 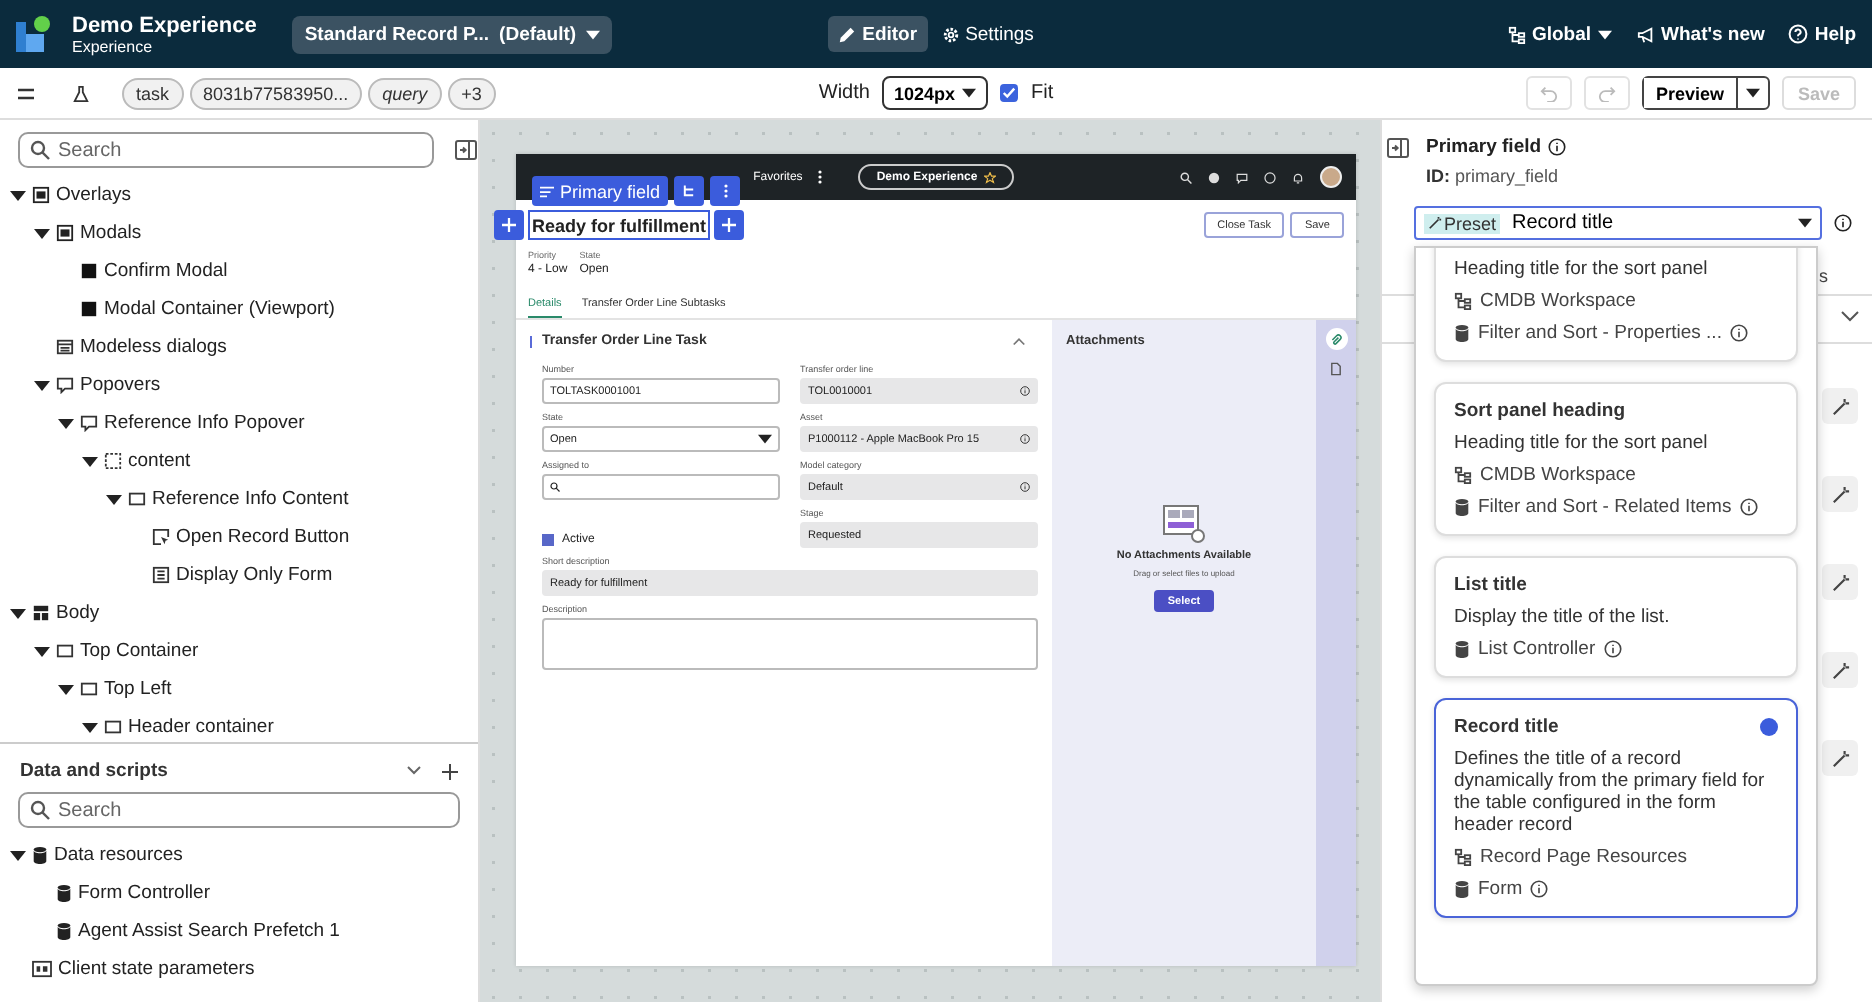 I want to click on preview-button: Preview, so click(x=1705, y=93).